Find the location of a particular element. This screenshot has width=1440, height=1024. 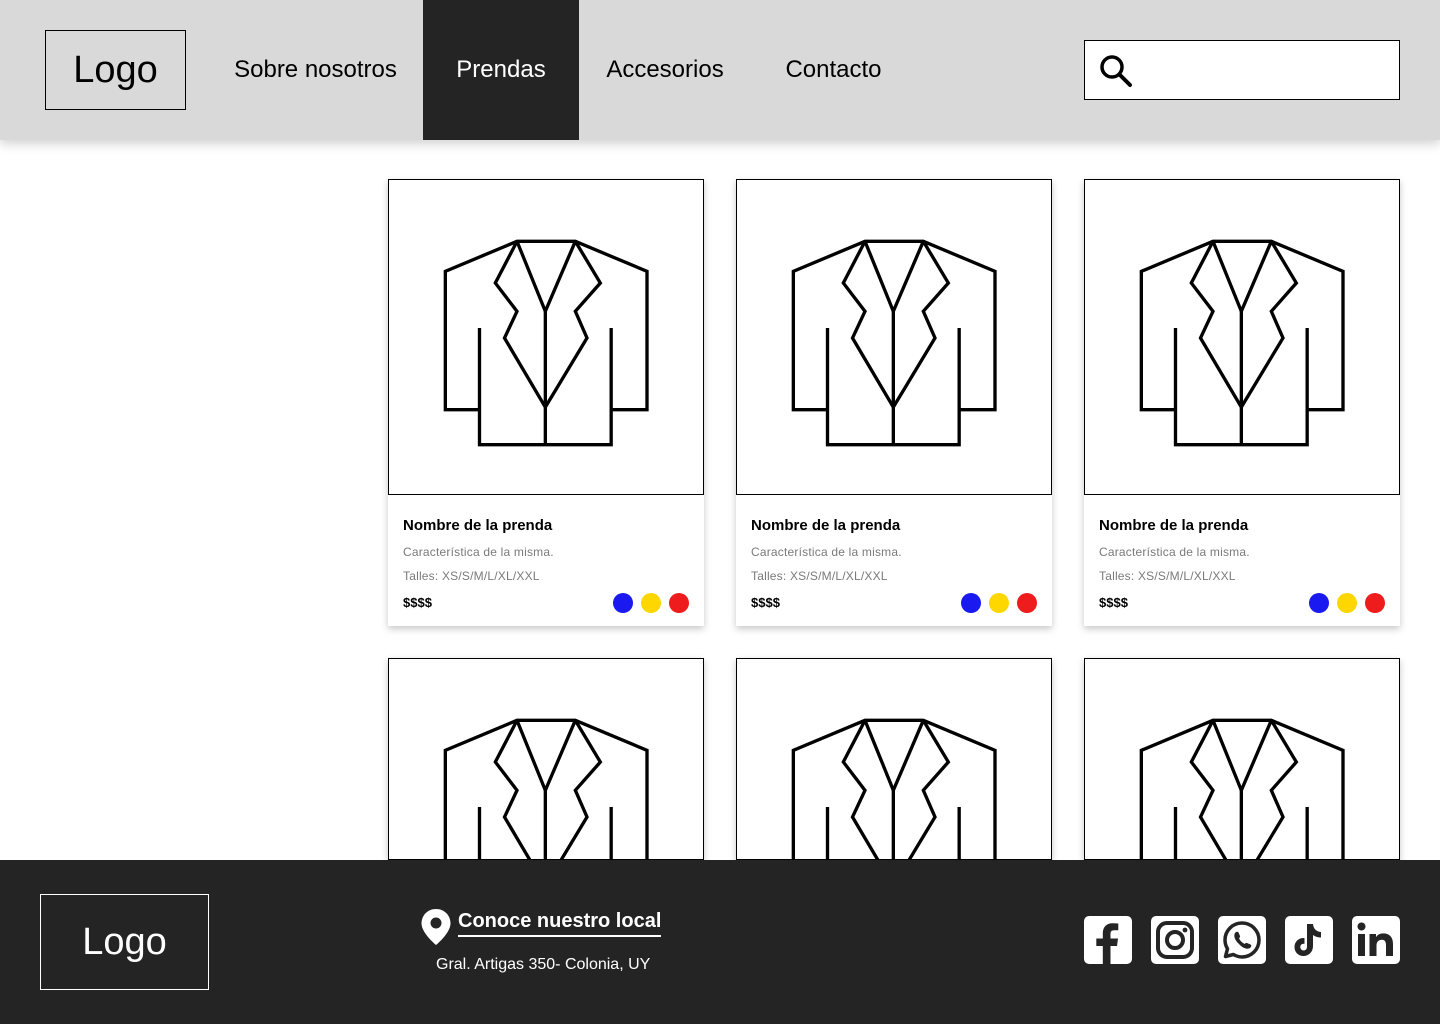

instagram-link is located at coordinates (1175, 940).